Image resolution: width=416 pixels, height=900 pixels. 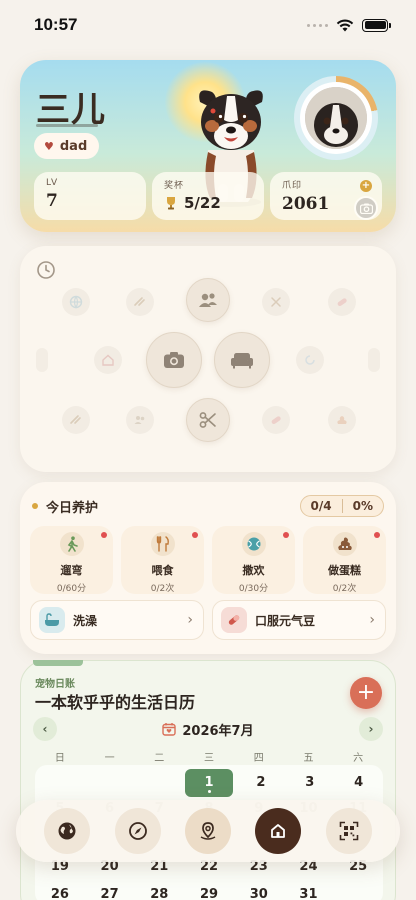 What do you see at coordinates (253, 570) in the screenshot?
I see `task-play-name: 撒欢` at bounding box center [253, 570].